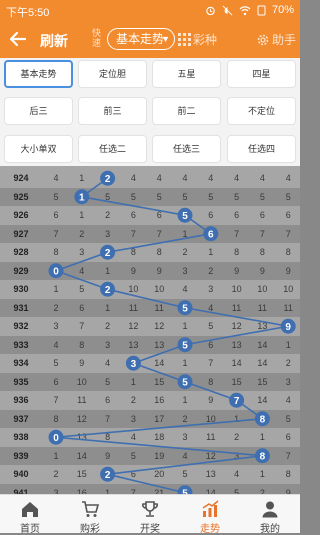  Describe the element at coordinates (261, 149) in the screenshot. I see `menu-item-any-four: 任选四` at that location.